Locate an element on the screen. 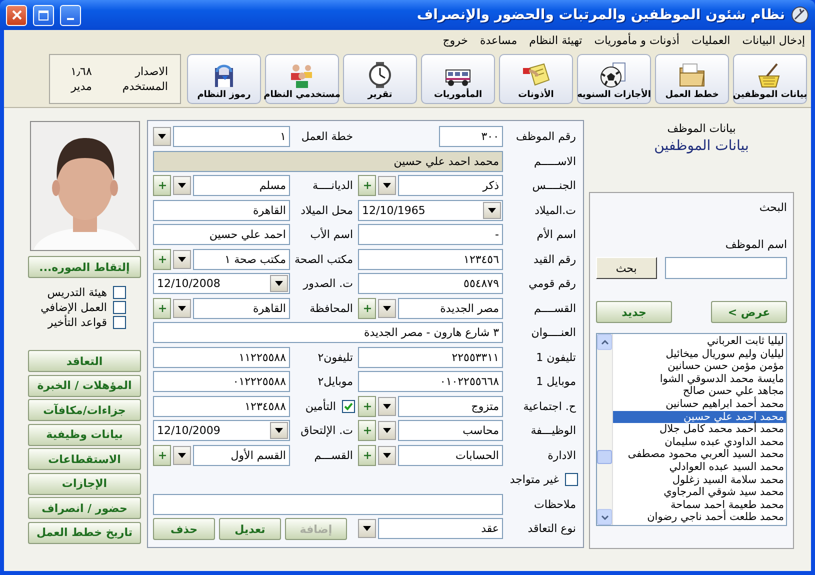 The width and height of the screenshot is (815, 575). action-button: عرض > is located at coordinates (749, 312).